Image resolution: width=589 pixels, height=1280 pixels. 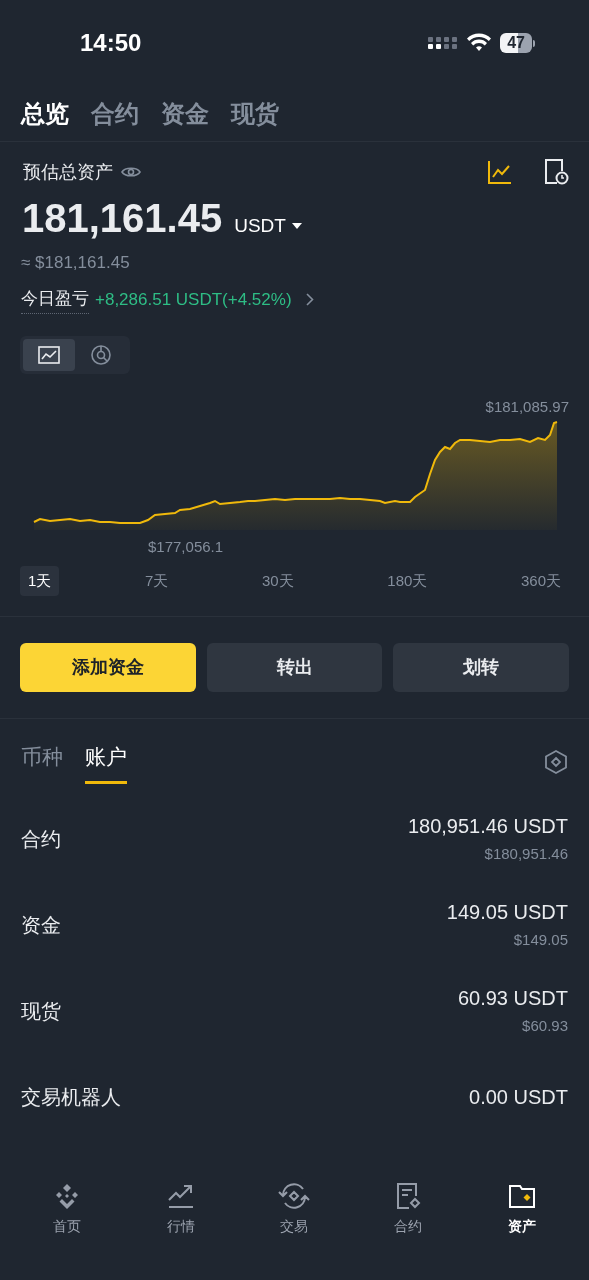 What do you see at coordinates (408, 1196) in the screenshot?
I see `document-icon` at bounding box center [408, 1196].